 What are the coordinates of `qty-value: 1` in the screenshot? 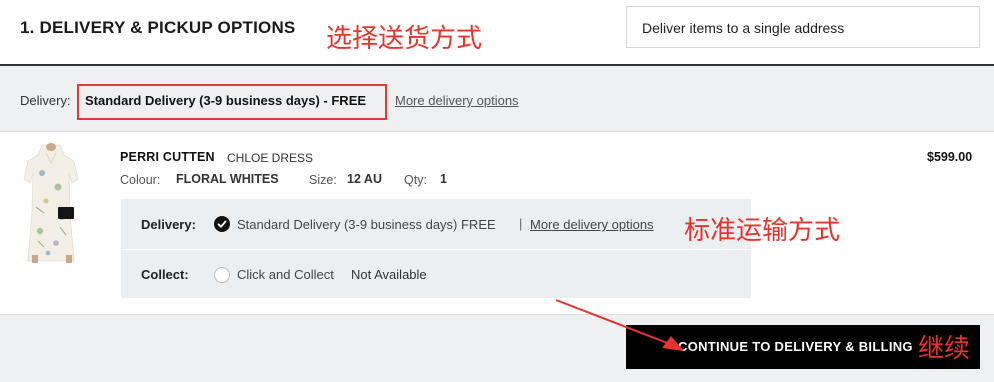 It's located at (443, 179).